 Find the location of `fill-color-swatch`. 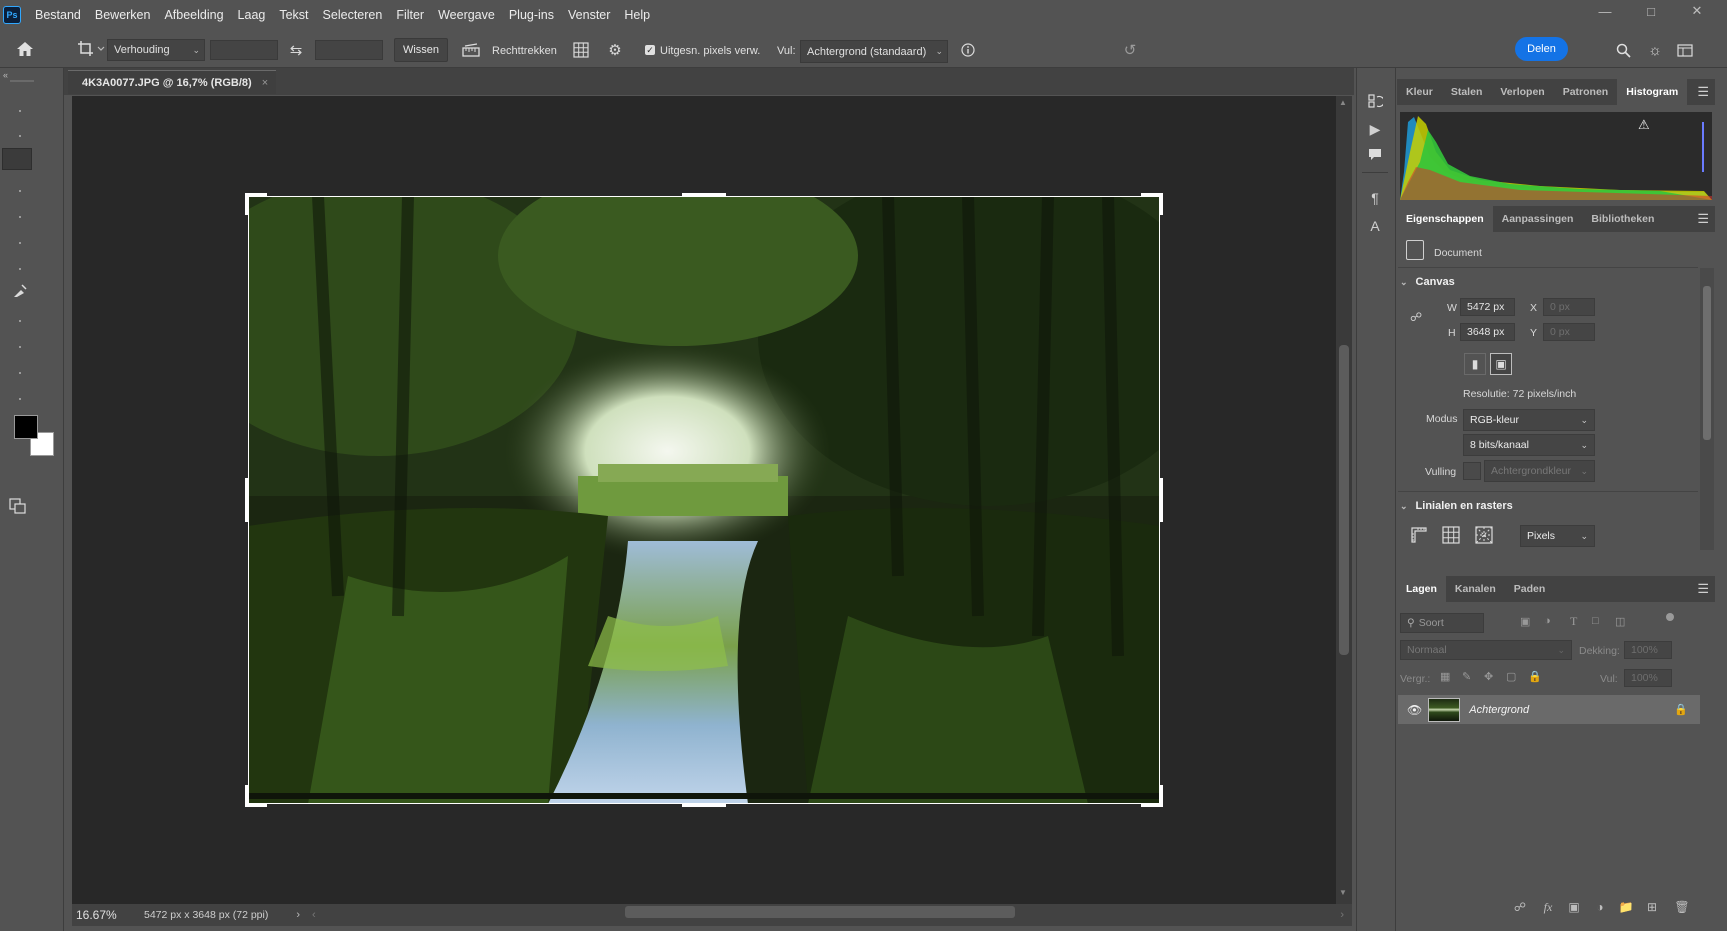

fill-color-swatch is located at coordinates (1472, 471).